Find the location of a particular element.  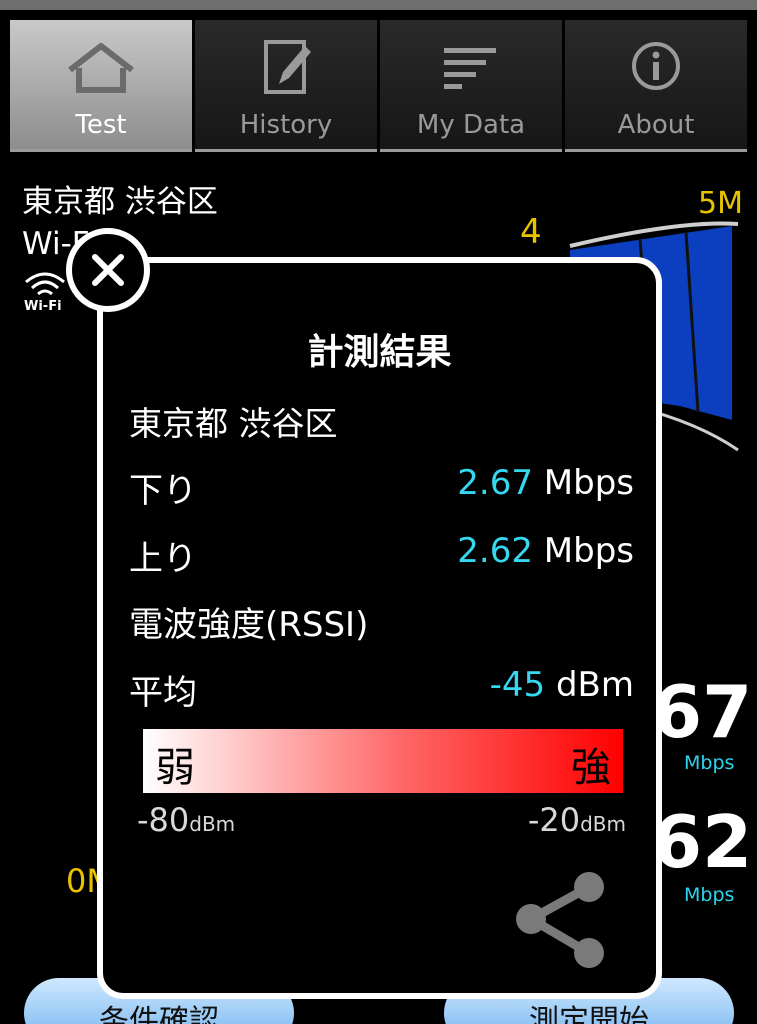

download-readout: 67 is located at coordinates (702, 712).